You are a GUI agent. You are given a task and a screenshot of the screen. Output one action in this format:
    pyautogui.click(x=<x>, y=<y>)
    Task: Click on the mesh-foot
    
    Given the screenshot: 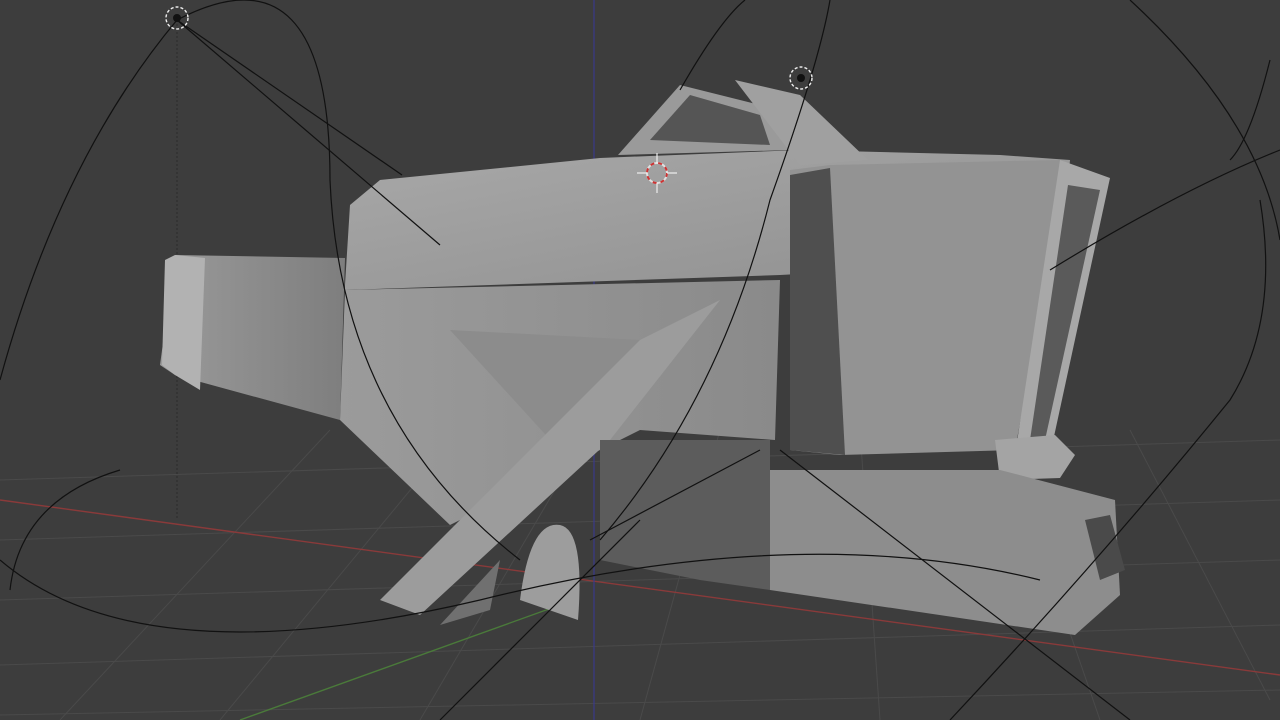 What is the action you would take?
    pyautogui.click(x=550, y=572)
    